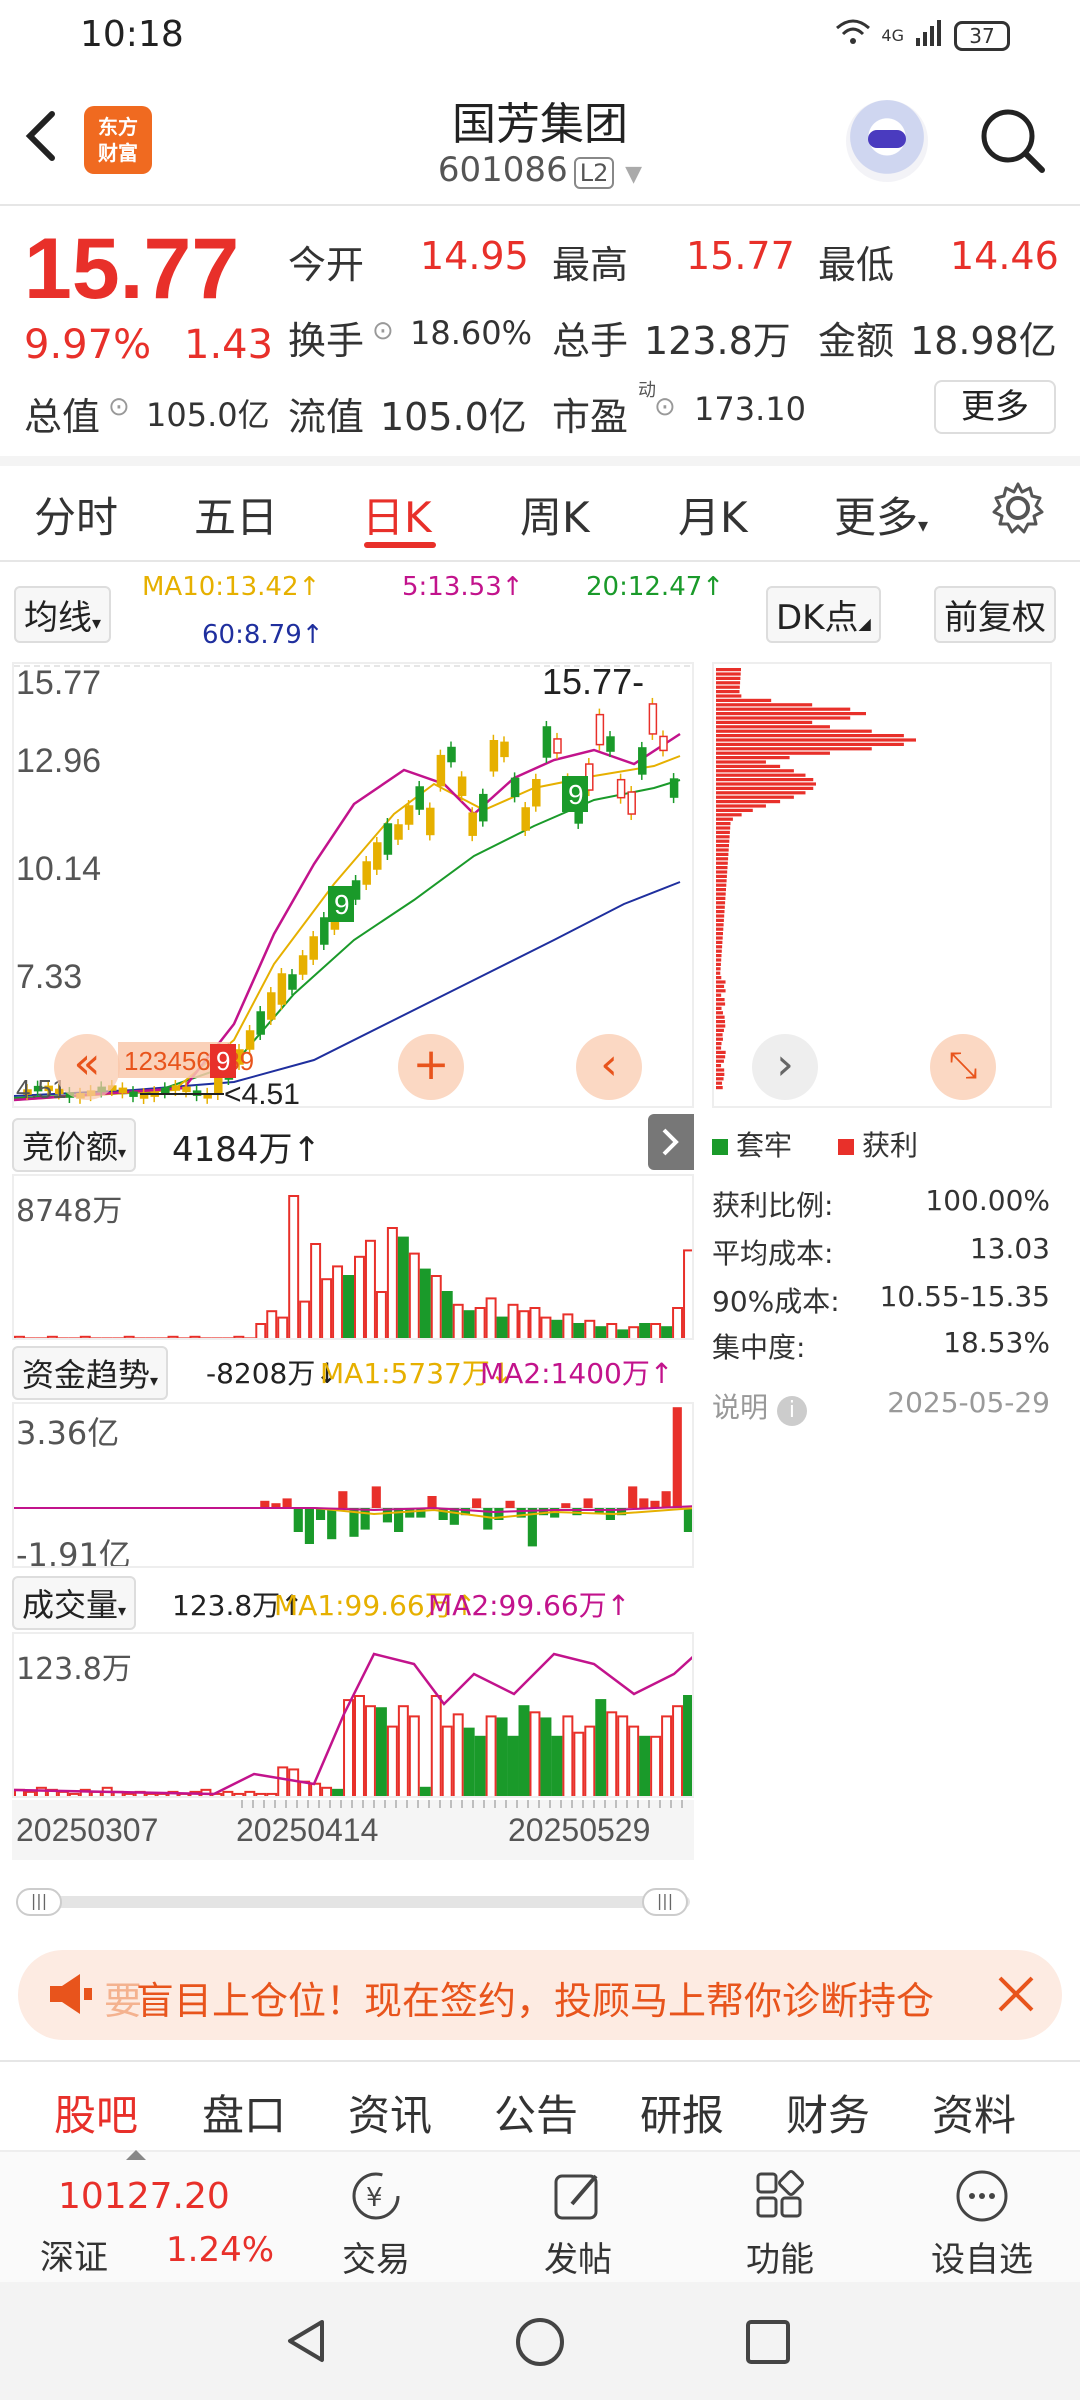 This screenshot has width=1080, height=2400. Describe the element at coordinates (555, 514) in the screenshot. I see `tab-week-k: 周K` at that location.